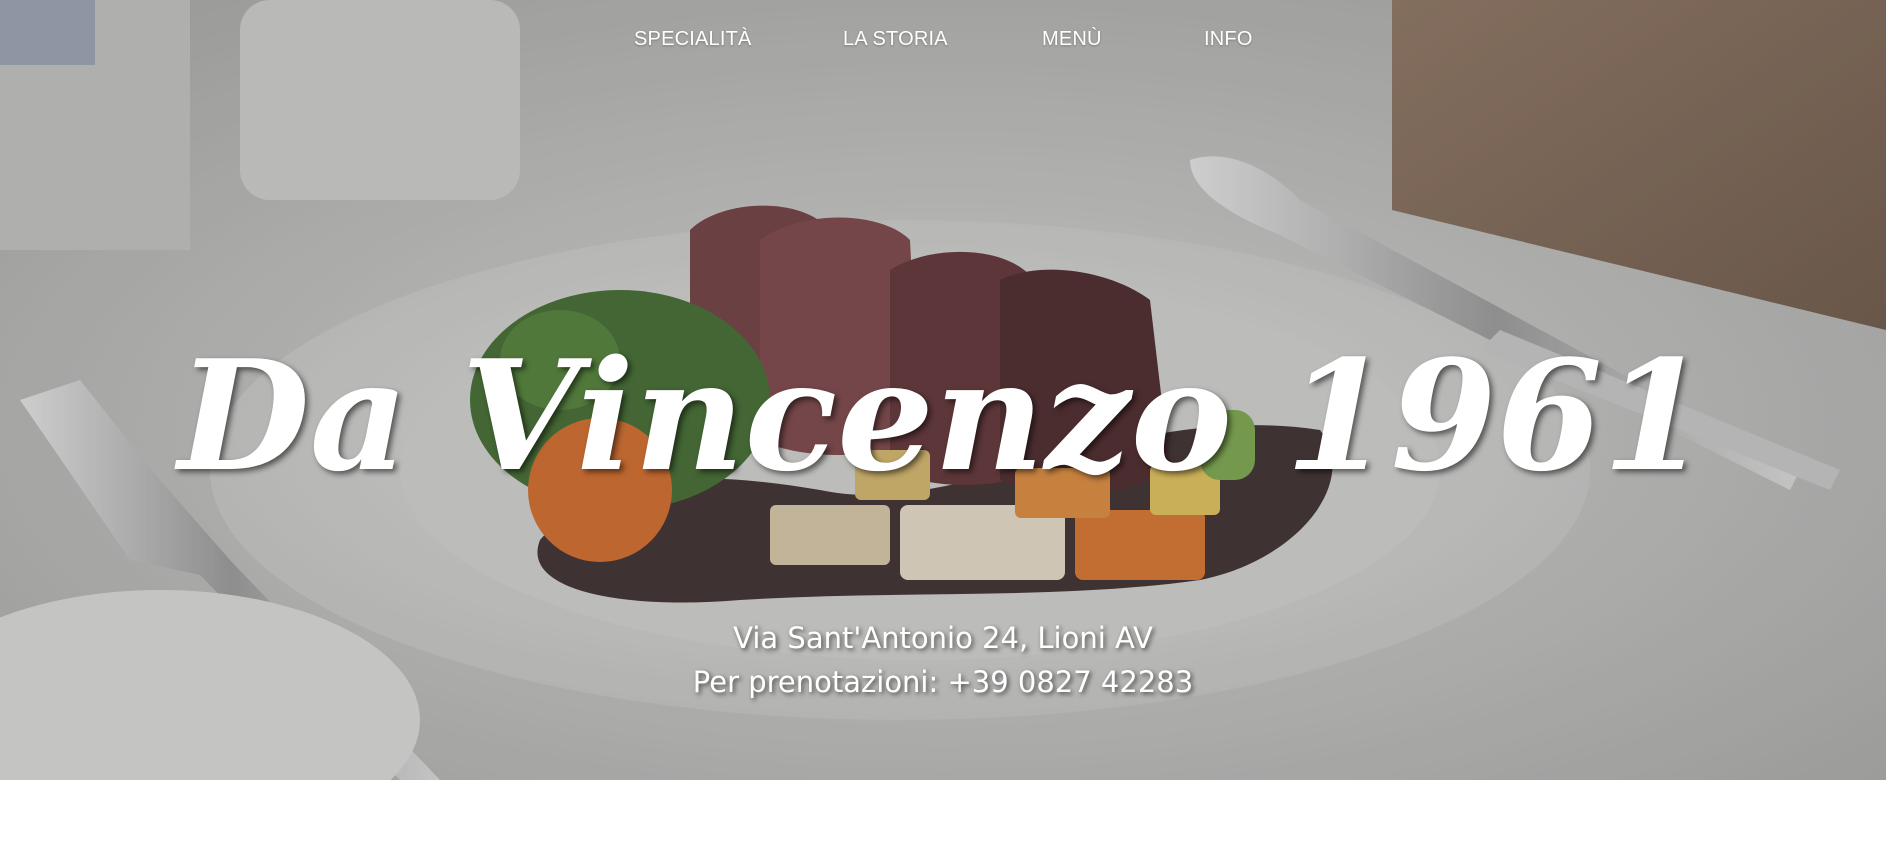 The image size is (1886, 859). I want to click on nav-item-menu: MENÙ, so click(1072, 39).